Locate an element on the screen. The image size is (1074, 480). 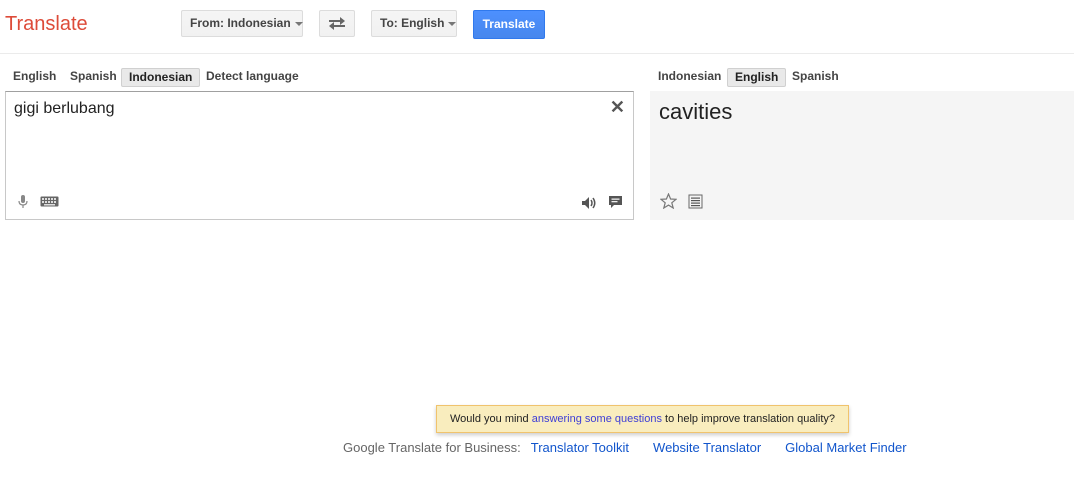
target-tab-english: English is located at coordinates (757, 77).